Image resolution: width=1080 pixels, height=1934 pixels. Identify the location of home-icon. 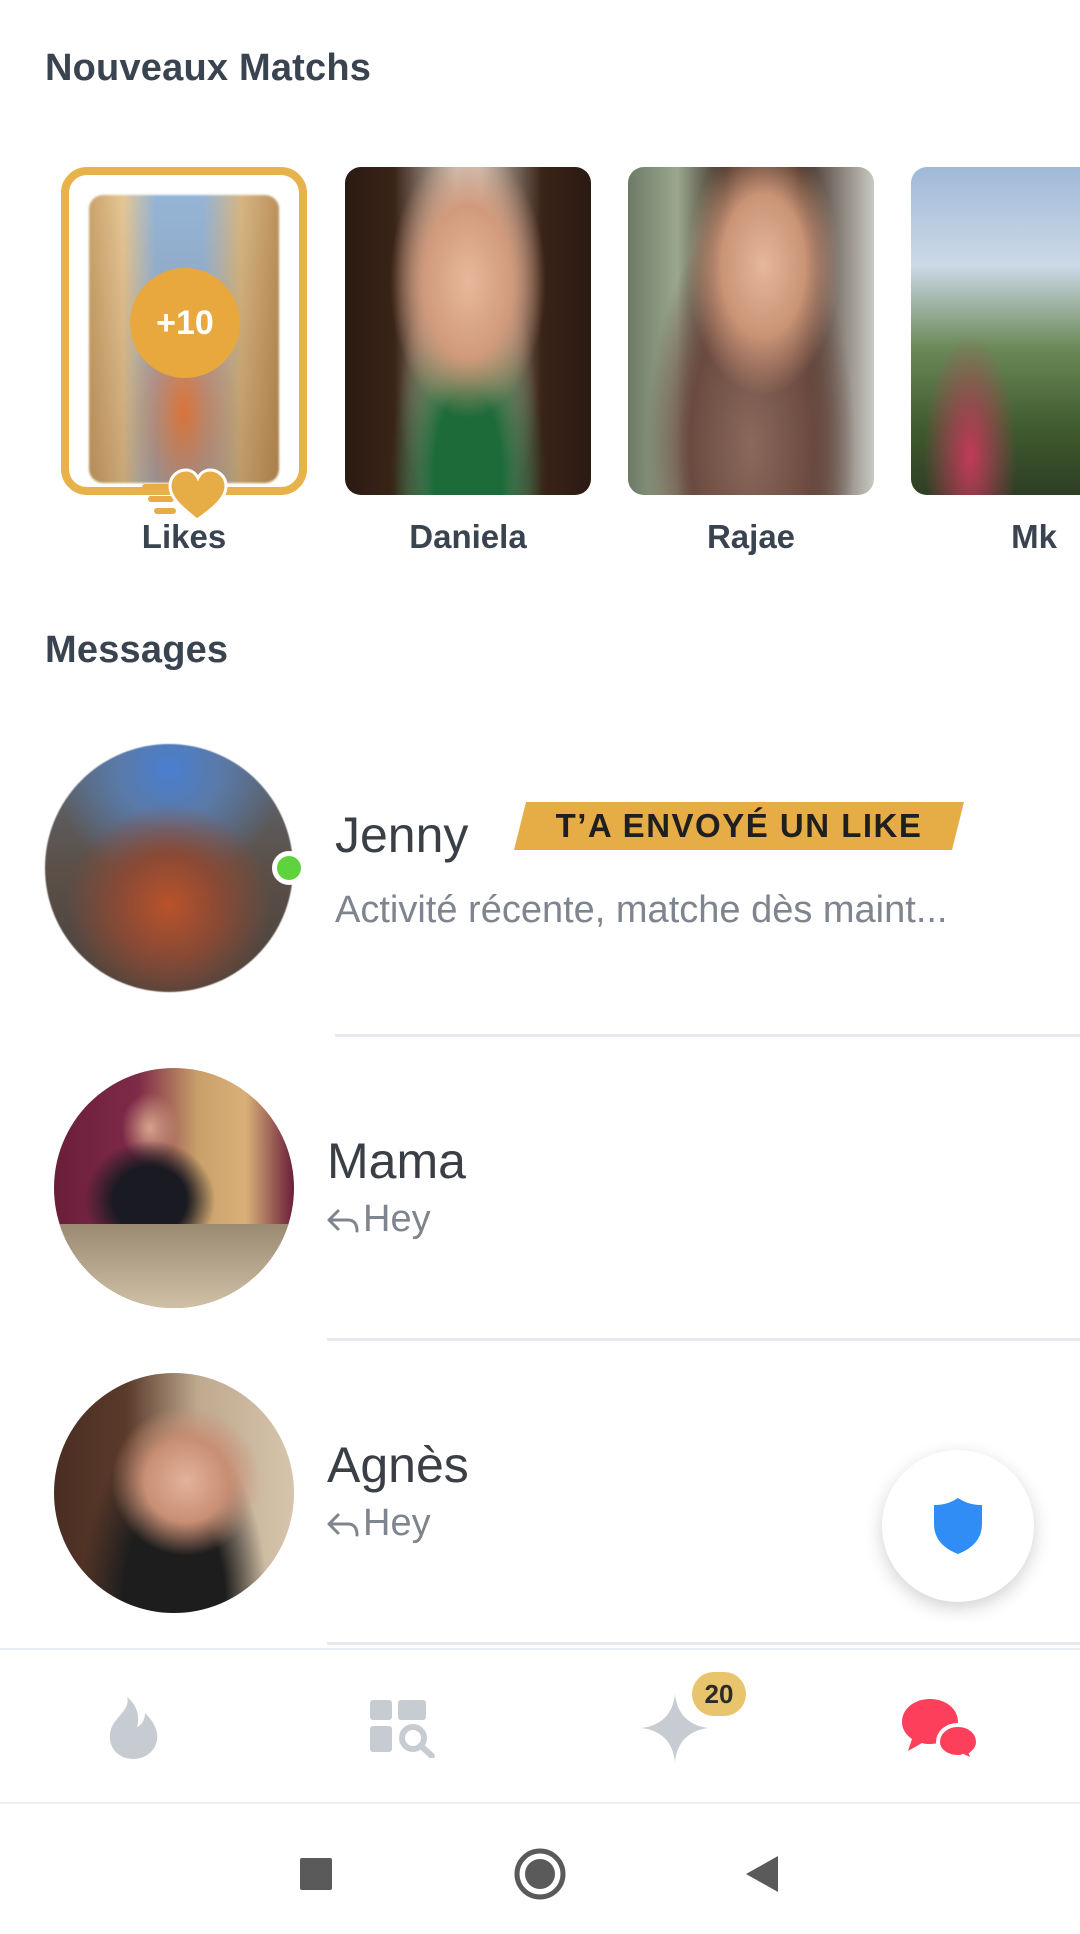
(540, 1874).